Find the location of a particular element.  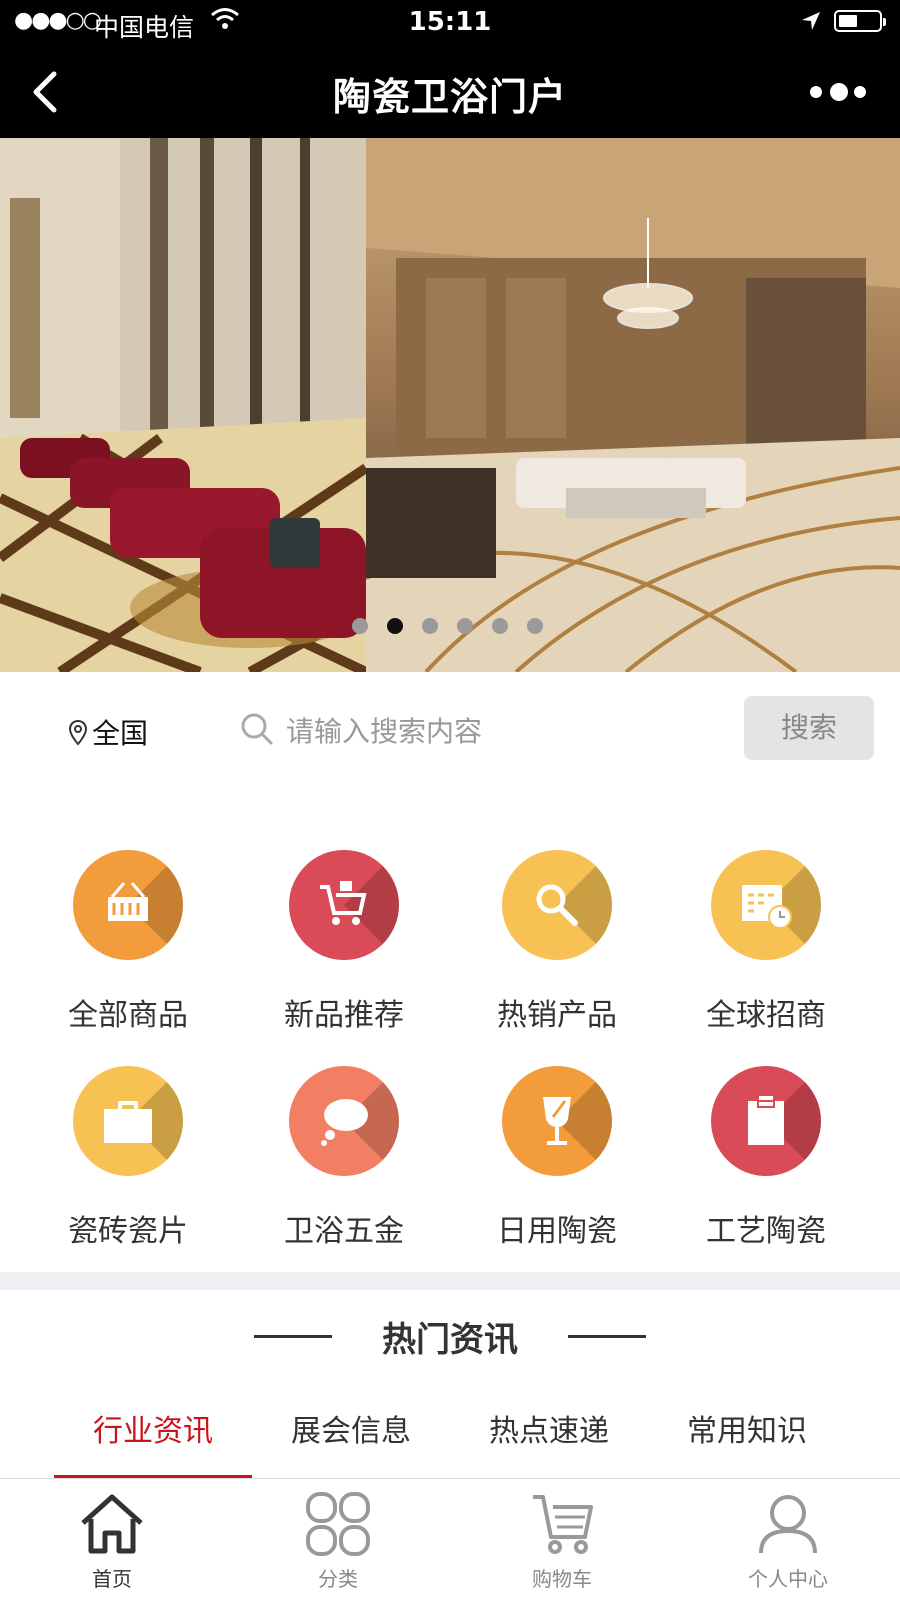

home-icon is located at coordinates (112, 1524).